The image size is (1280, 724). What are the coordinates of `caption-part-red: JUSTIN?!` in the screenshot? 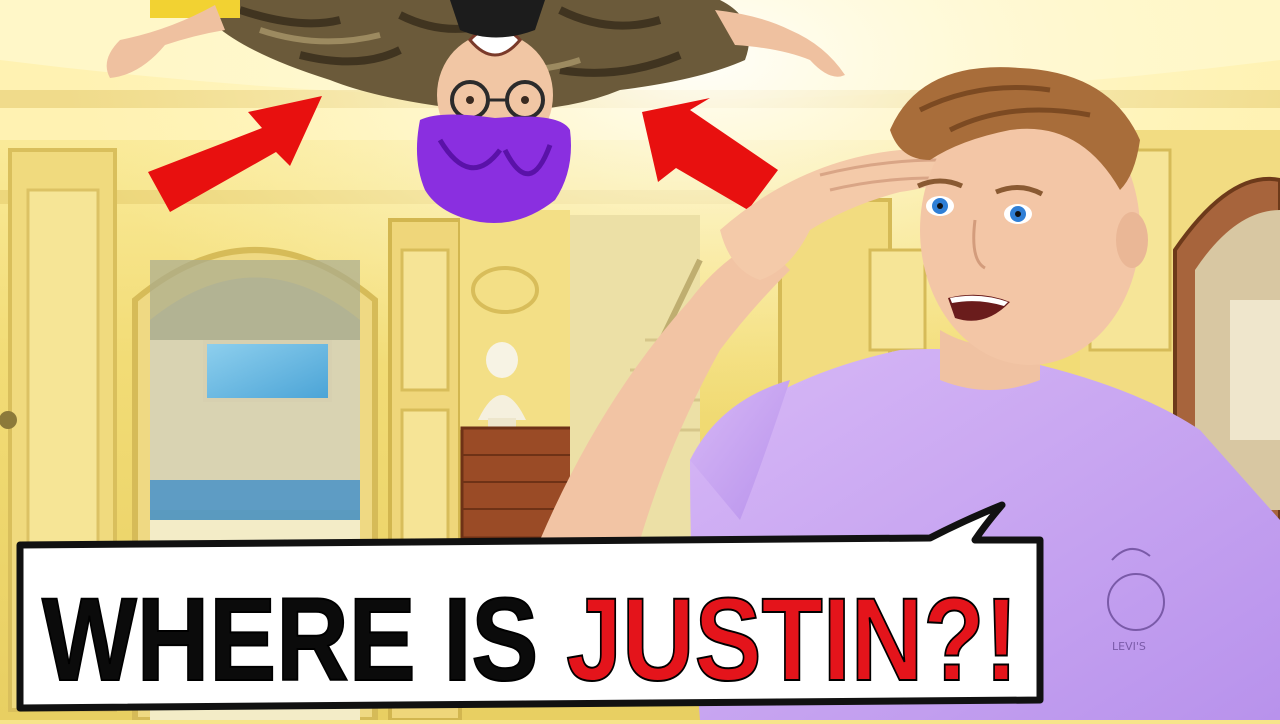 It's located at (792, 640).